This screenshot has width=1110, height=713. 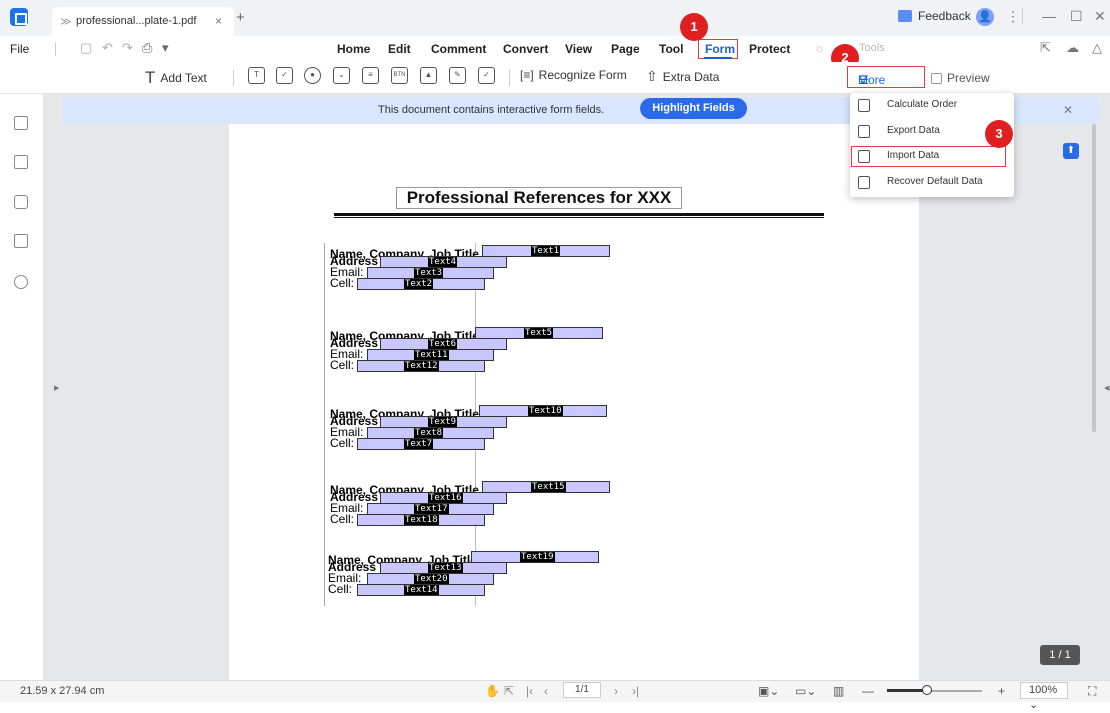 I want to click on expand-sidebar-icon: ▶, so click(x=56, y=388).